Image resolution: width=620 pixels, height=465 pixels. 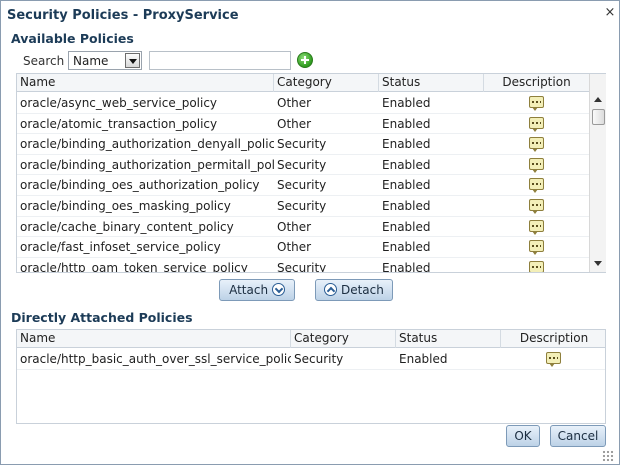 I want to click on available-table-header: Name Category Status Description, so click(x=303, y=83).